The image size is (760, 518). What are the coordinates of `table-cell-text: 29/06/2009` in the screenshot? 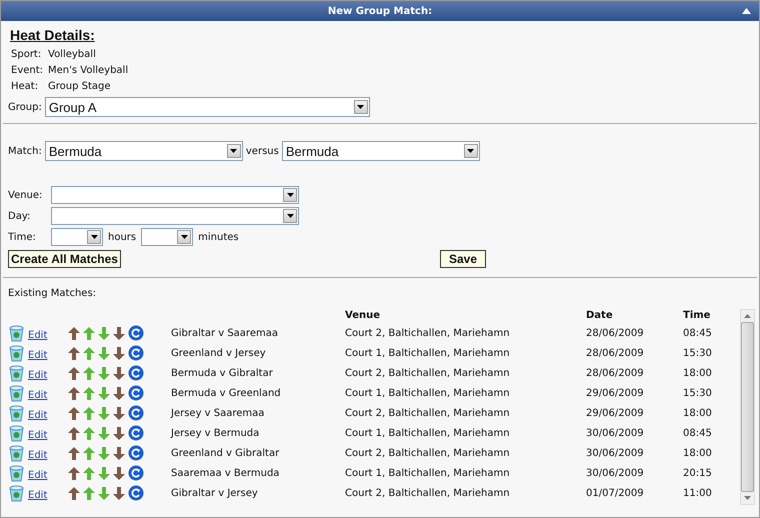 It's located at (615, 393).